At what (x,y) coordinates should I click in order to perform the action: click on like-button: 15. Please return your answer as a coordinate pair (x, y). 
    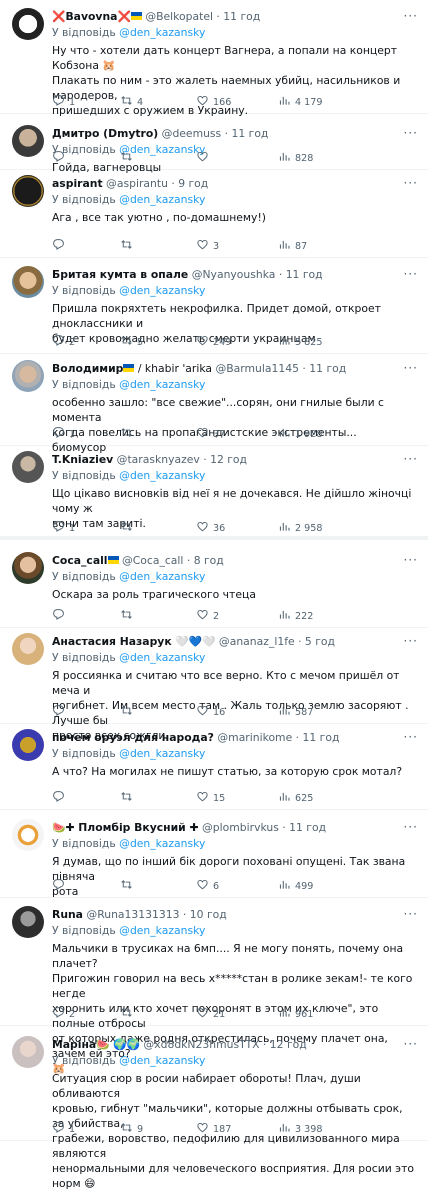
    Looking at the image, I should click on (210, 798).